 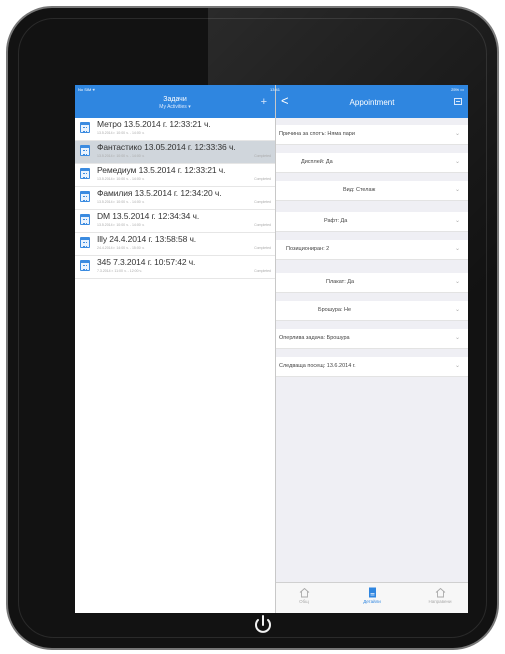 I want to click on field-label: Вид: Стелаж, so click(x=359, y=190).